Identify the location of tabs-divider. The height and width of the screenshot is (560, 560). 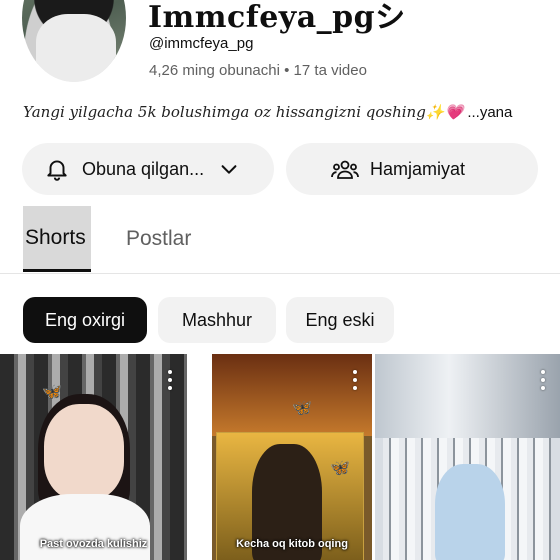
(280, 273).